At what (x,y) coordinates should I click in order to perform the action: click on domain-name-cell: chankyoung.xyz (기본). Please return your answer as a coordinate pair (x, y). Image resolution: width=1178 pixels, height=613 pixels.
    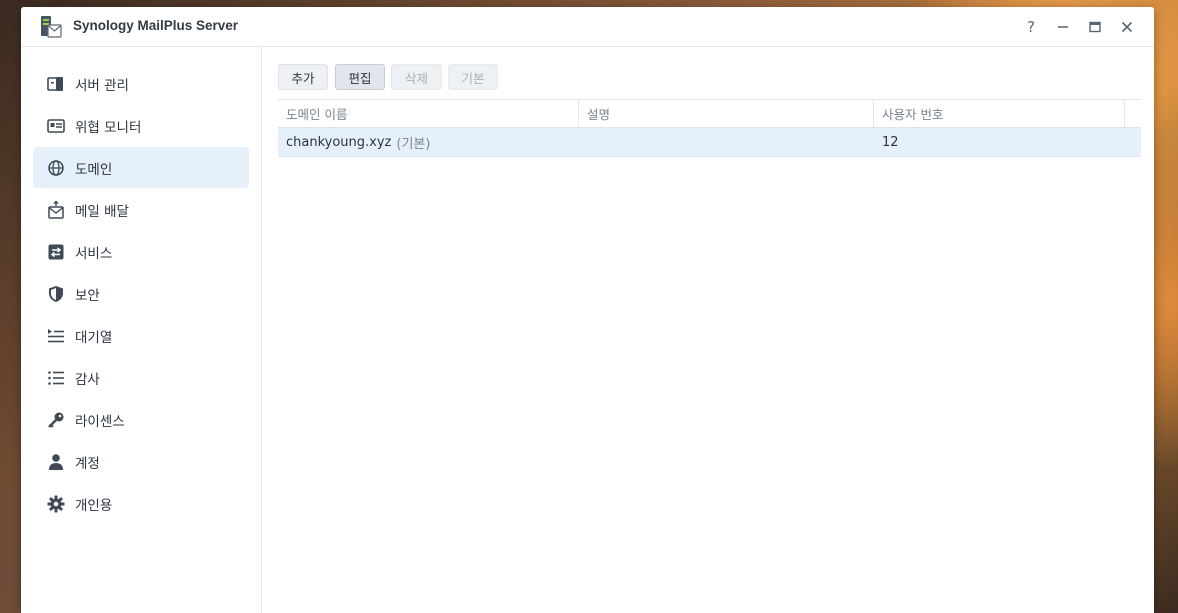
    Looking at the image, I should click on (428, 142).